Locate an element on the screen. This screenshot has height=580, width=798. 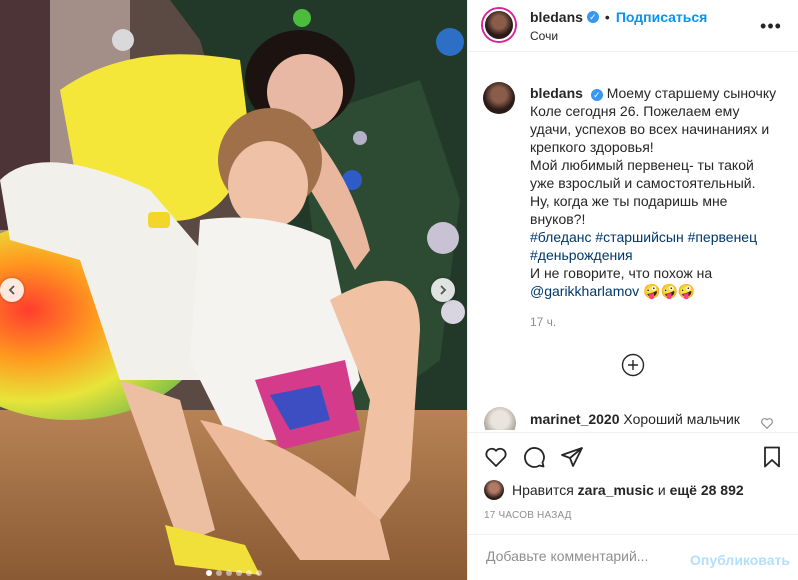
speech-bubble-icon is located at coordinates (534, 457).